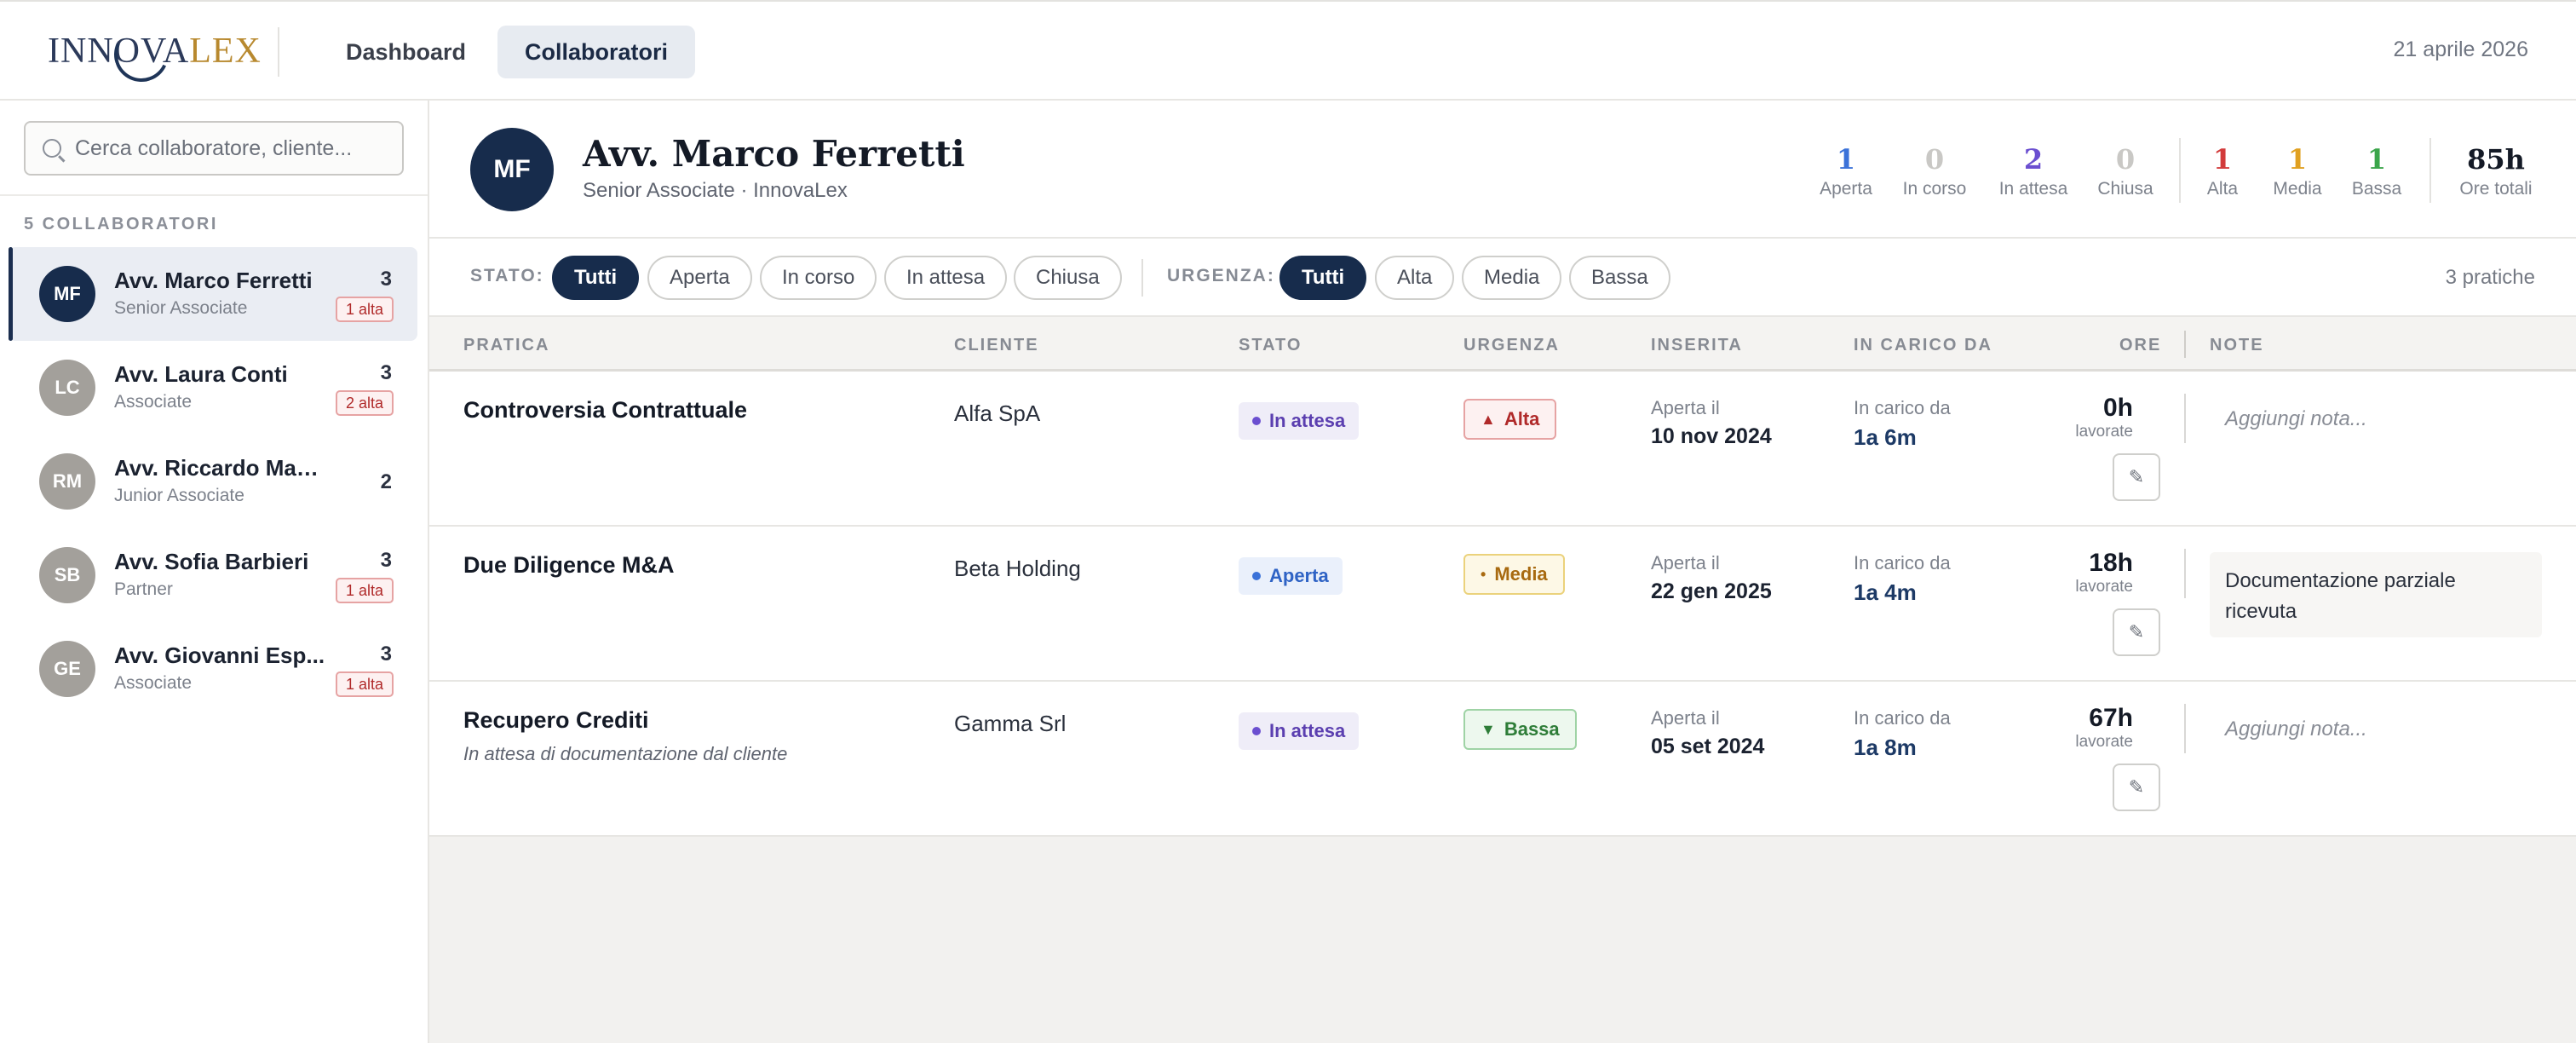 Image resolution: width=2576 pixels, height=1043 pixels. I want to click on urgency-badge: ▼ Bassa, so click(1520, 729).